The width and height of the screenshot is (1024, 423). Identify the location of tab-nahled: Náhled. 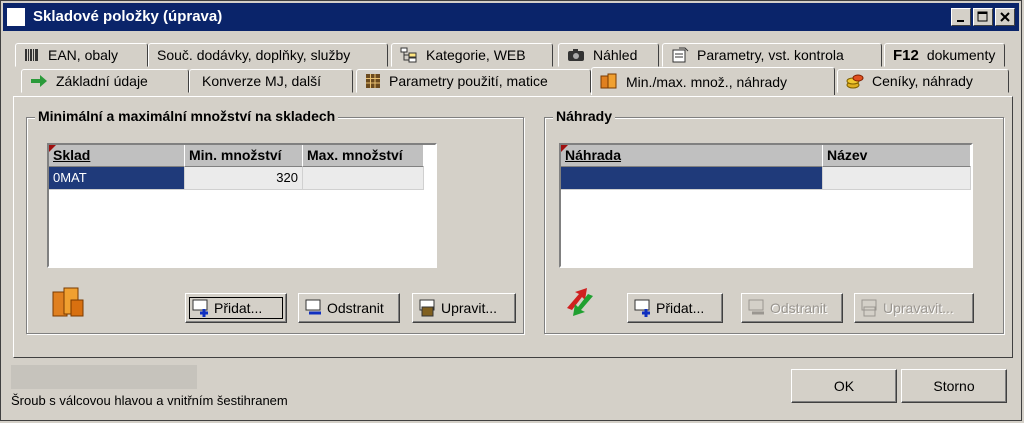
(608, 55).